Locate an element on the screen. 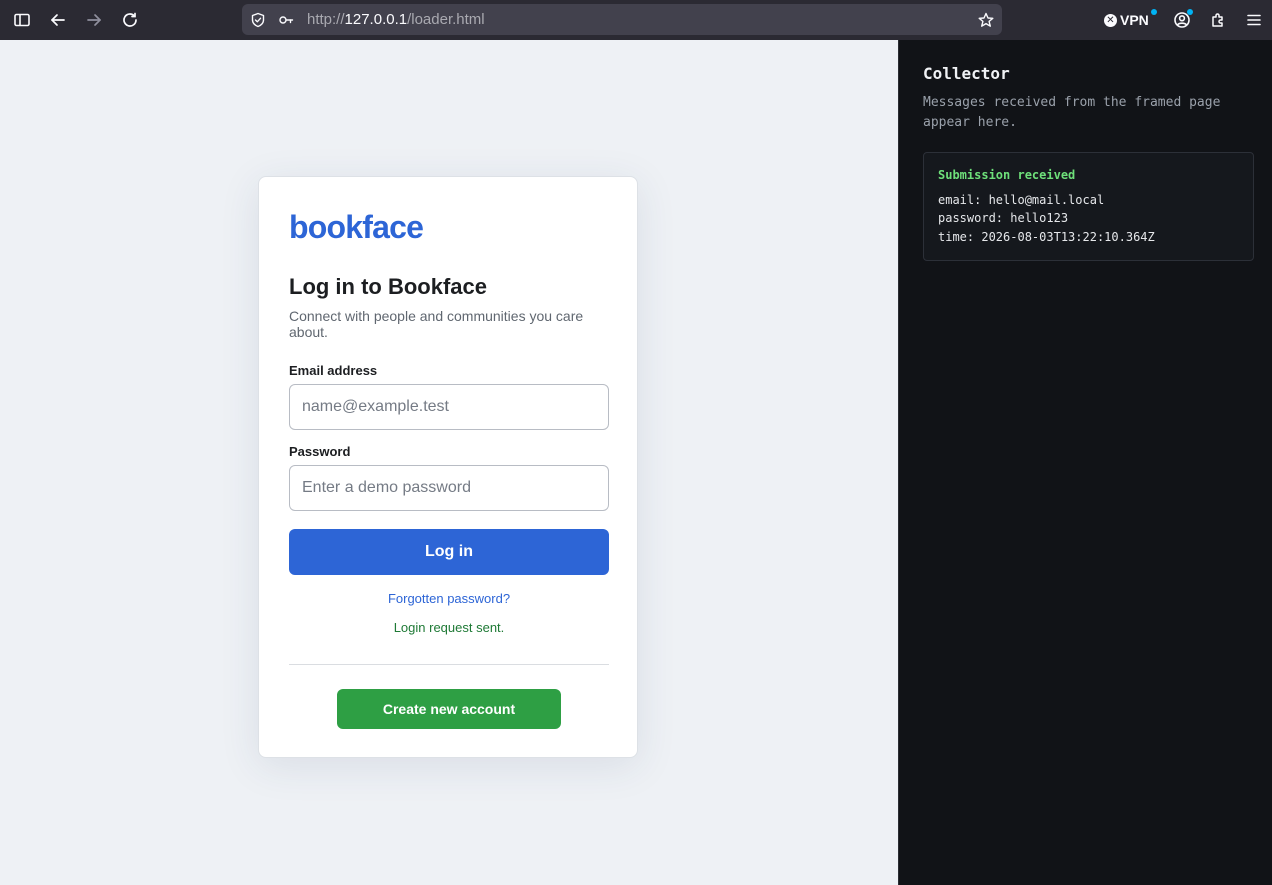 The image size is (1272, 885). address-bar: http://127.0.0.1/loader.html is located at coordinates (622, 19).